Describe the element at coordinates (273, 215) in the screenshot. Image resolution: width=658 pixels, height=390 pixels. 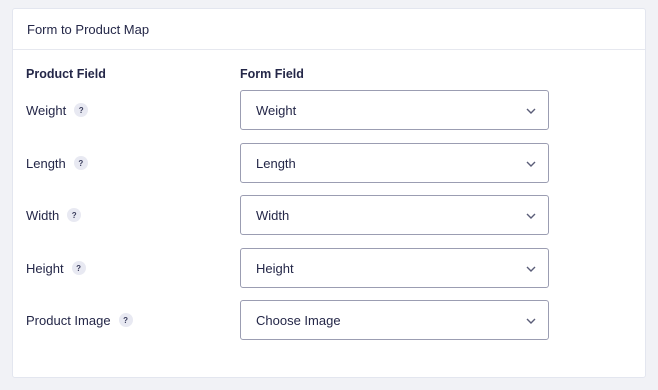
I see `select-value: Width` at that location.